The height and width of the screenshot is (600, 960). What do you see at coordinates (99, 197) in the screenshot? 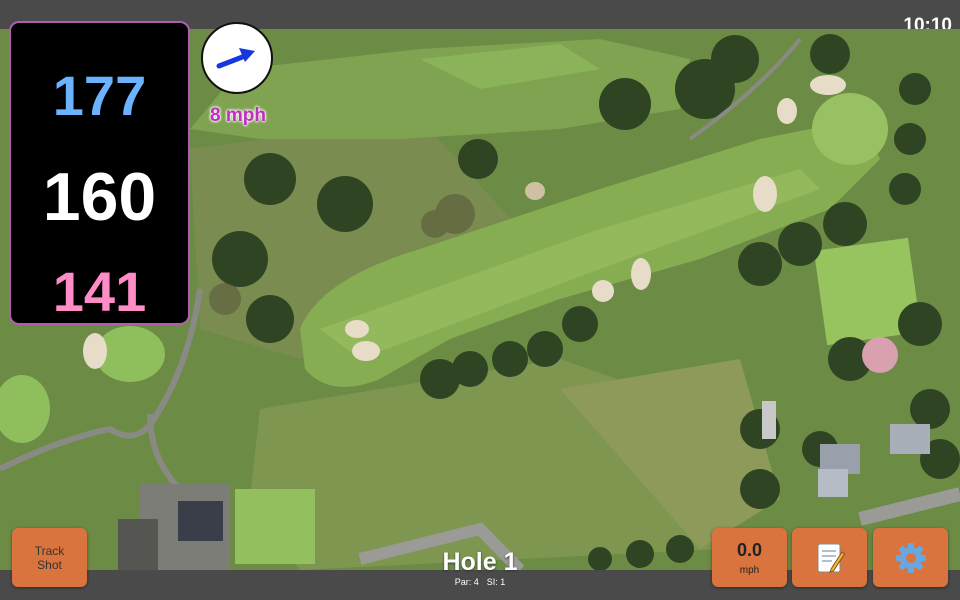
I see `center-distance: 160` at bounding box center [99, 197].